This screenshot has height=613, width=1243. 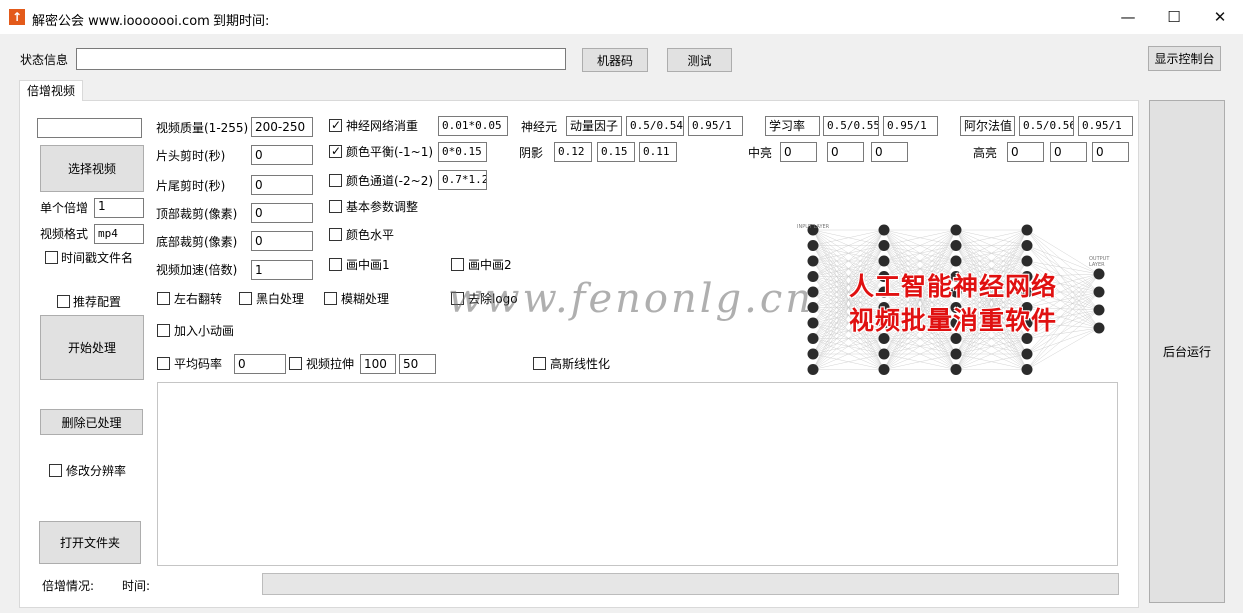 What do you see at coordinates (241, 21) in the screenshot?
I see `expire-label: 到期时间:` at bounding box center [241, 21].